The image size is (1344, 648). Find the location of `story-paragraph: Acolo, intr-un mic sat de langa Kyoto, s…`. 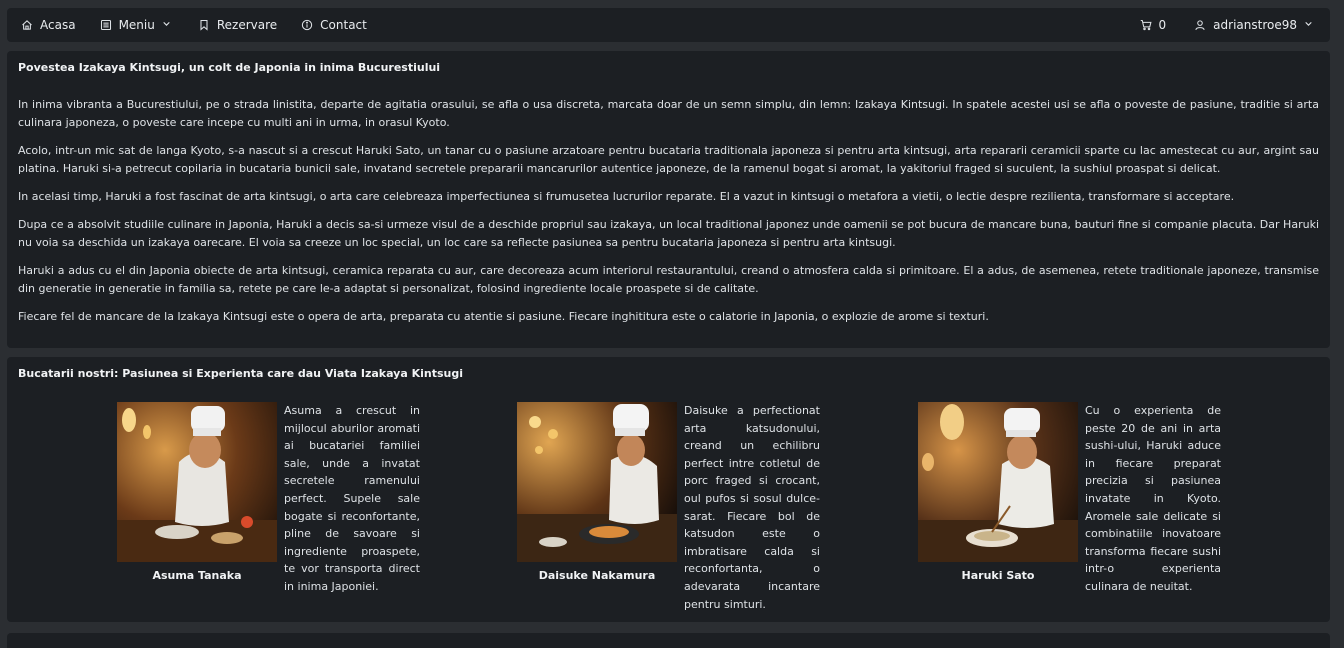

story-paragraph: Acolo, intr-un mic sat de langa Kyoto, s… is located at coordinates (668, 159).